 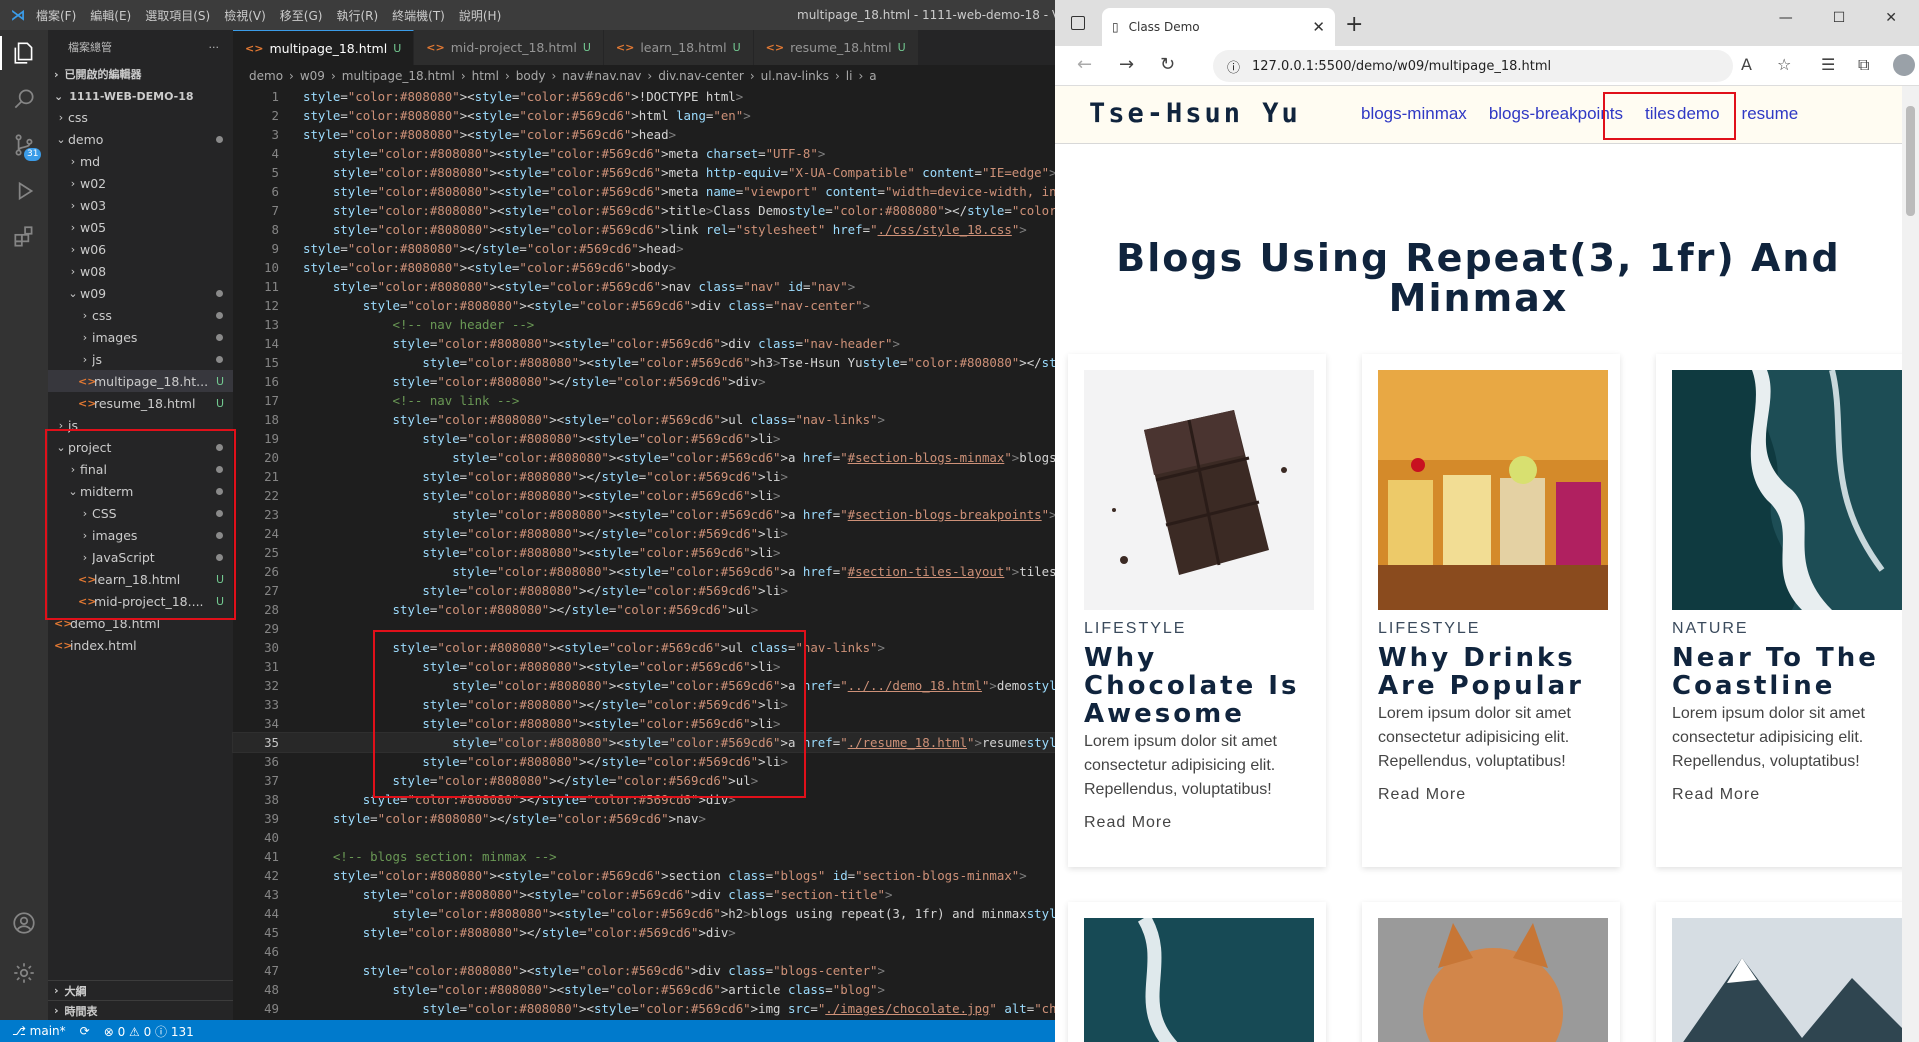 I want to click on close-tab-icon: ✕, so click(x=1318, y=27).